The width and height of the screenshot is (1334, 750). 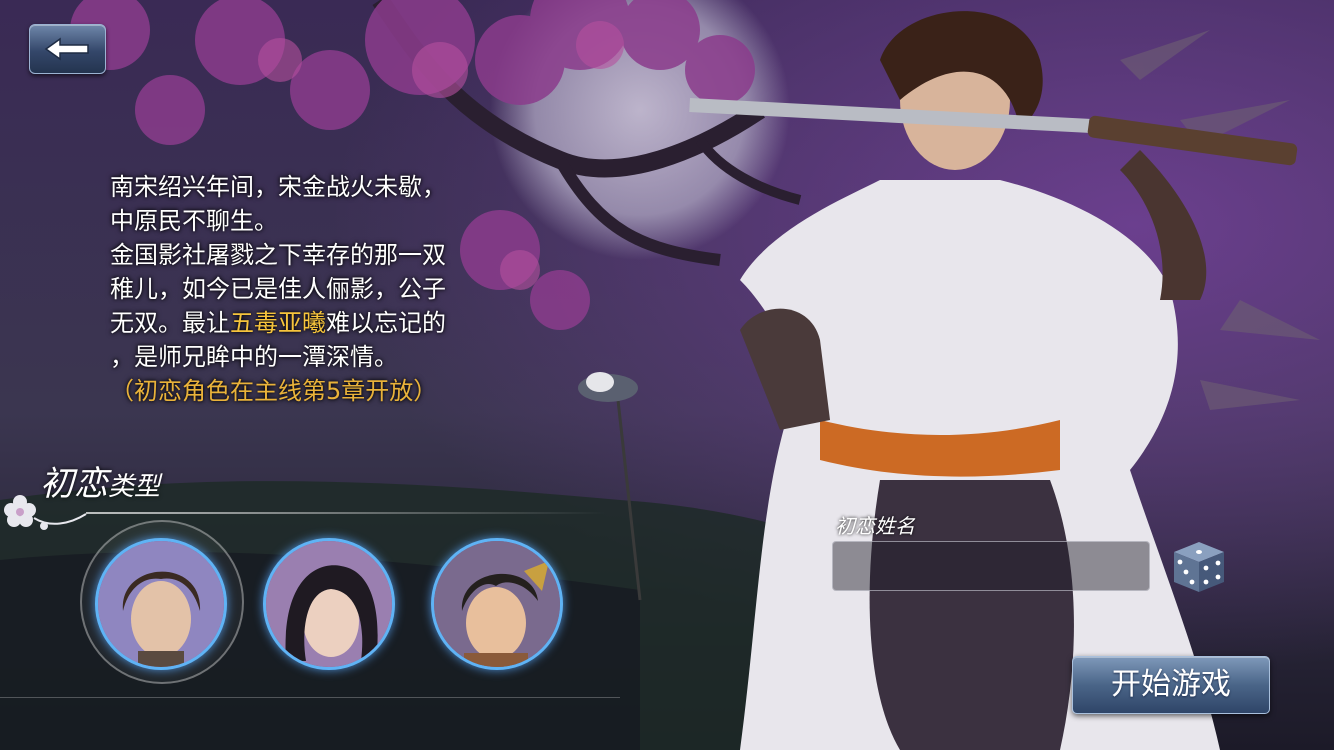 I want to click on back-button, so click(x=67, y=49).